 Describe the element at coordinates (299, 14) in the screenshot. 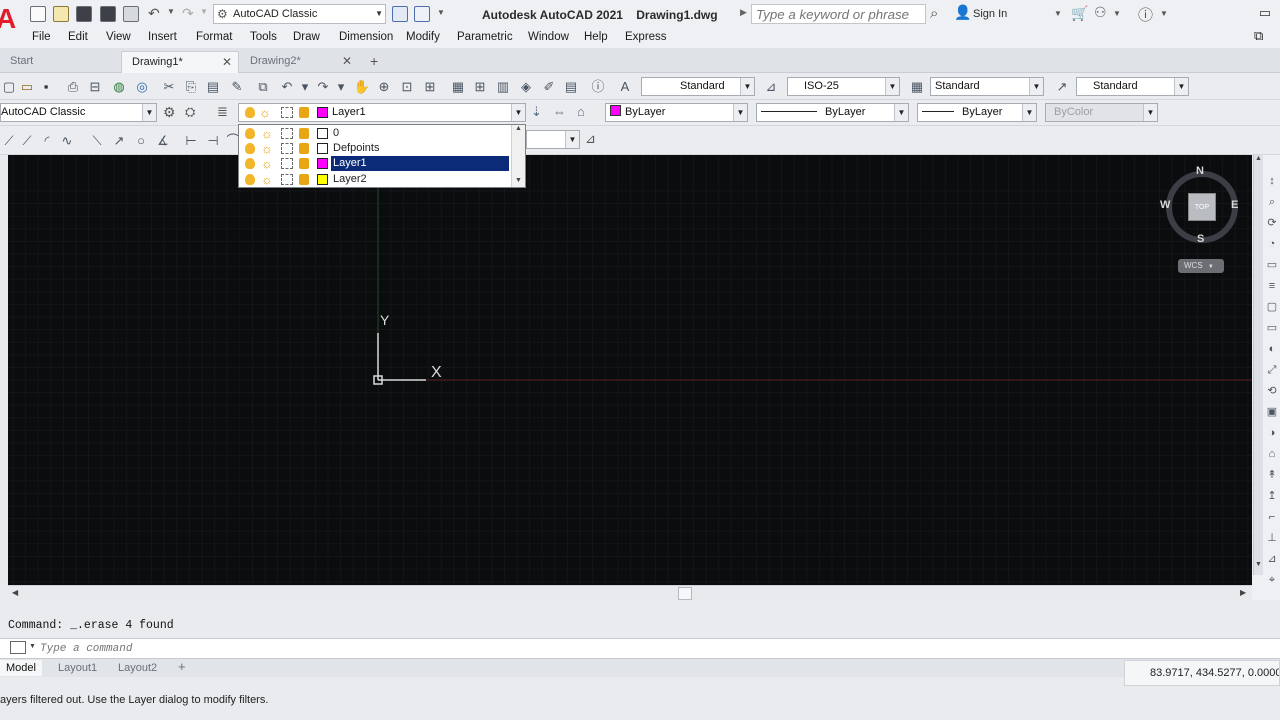

I see `workspace-select: ⚙ AutoCAD Classic ▼` at that location.